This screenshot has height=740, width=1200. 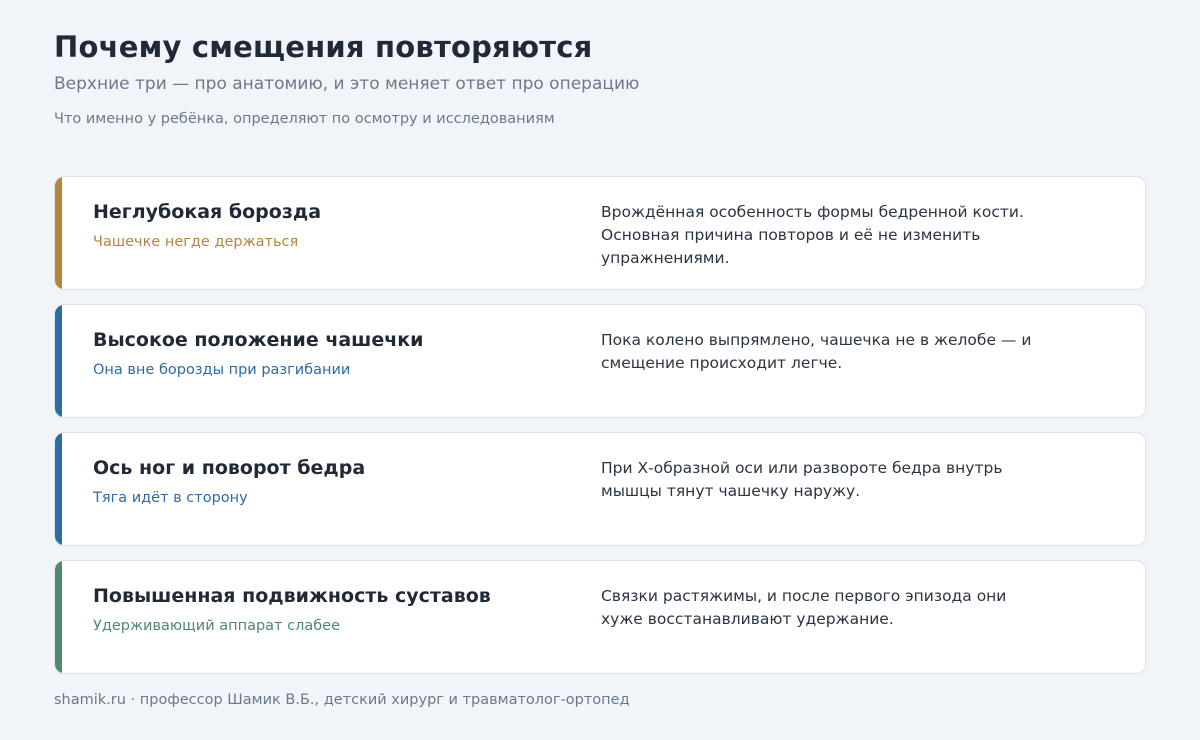 What do you see at coordinates (196, 242) in the screenshot?
I see `card-tagline: Чашечке негде держаться` at bounding box center [196, 242].